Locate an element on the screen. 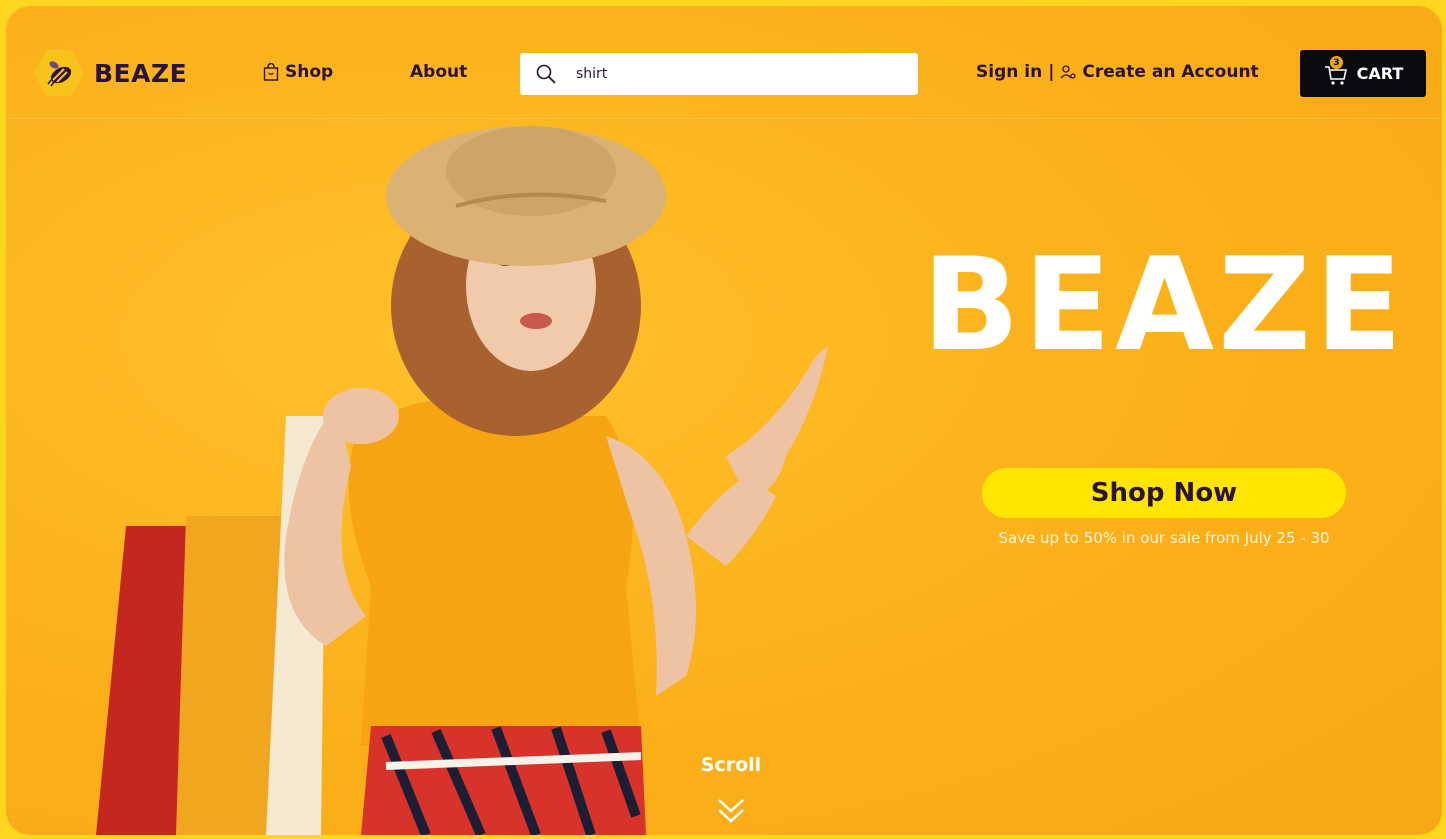 The image size is (1446, 839). nav-shop-link: Shop is located at coordinates (298, 72).